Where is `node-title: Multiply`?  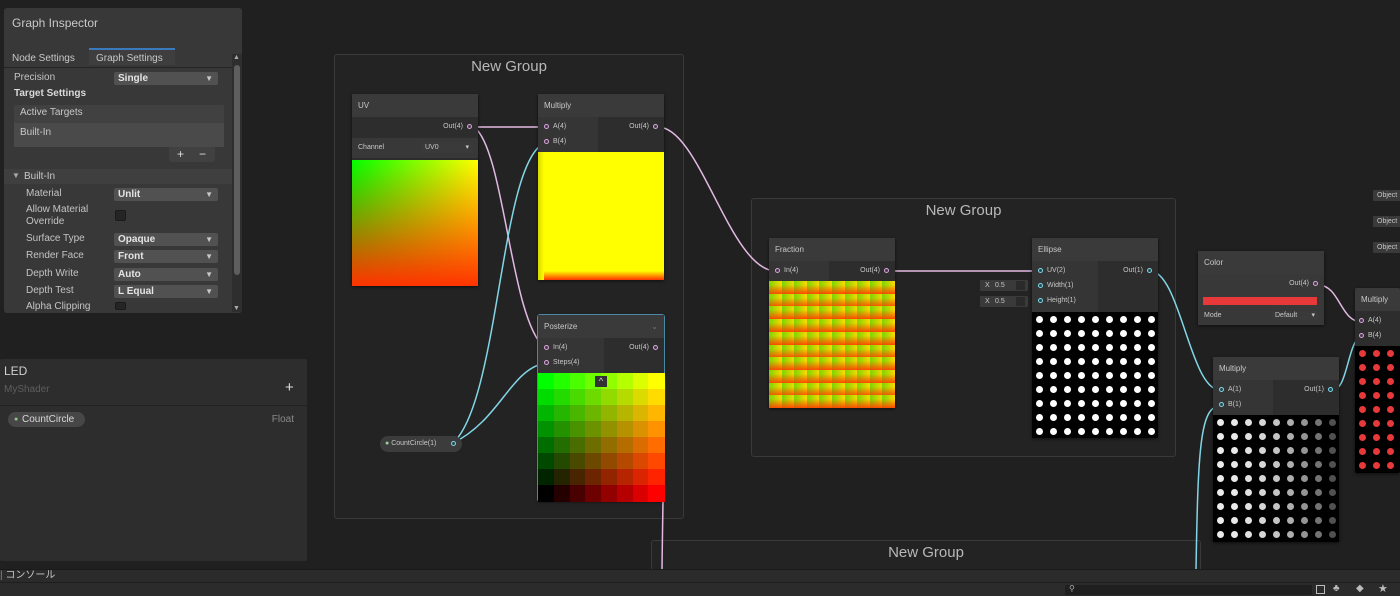
node-title: Multiply is located at coordinates (601, 105).